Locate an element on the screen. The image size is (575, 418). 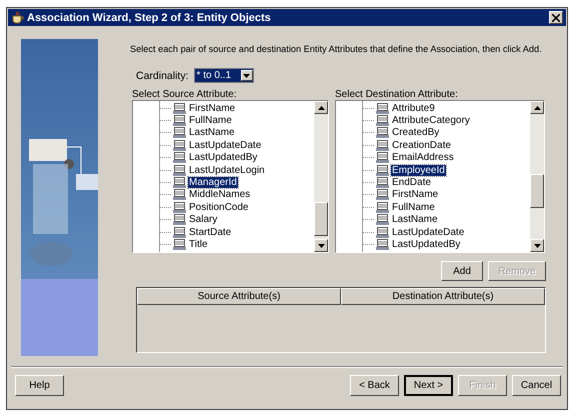
attribute-item: Title is located at coordinates (198, 244).